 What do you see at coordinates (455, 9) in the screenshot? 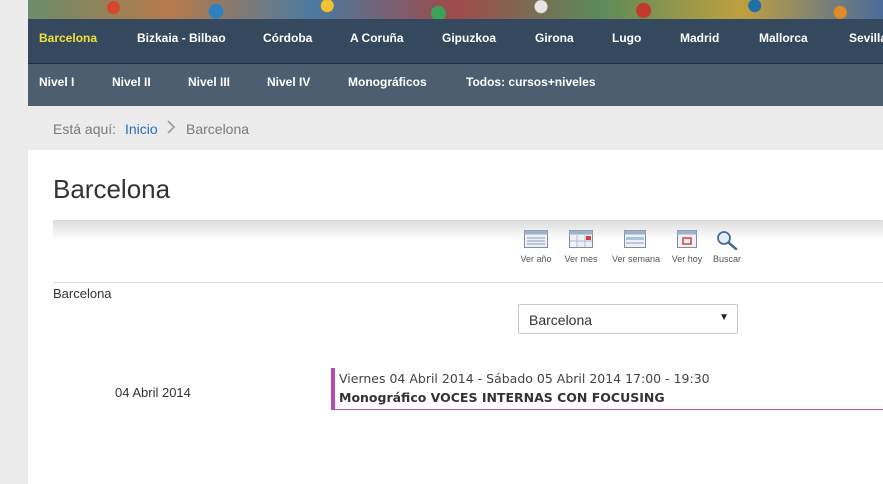
I see `header-banner-image` at bounding box center [455, 9].